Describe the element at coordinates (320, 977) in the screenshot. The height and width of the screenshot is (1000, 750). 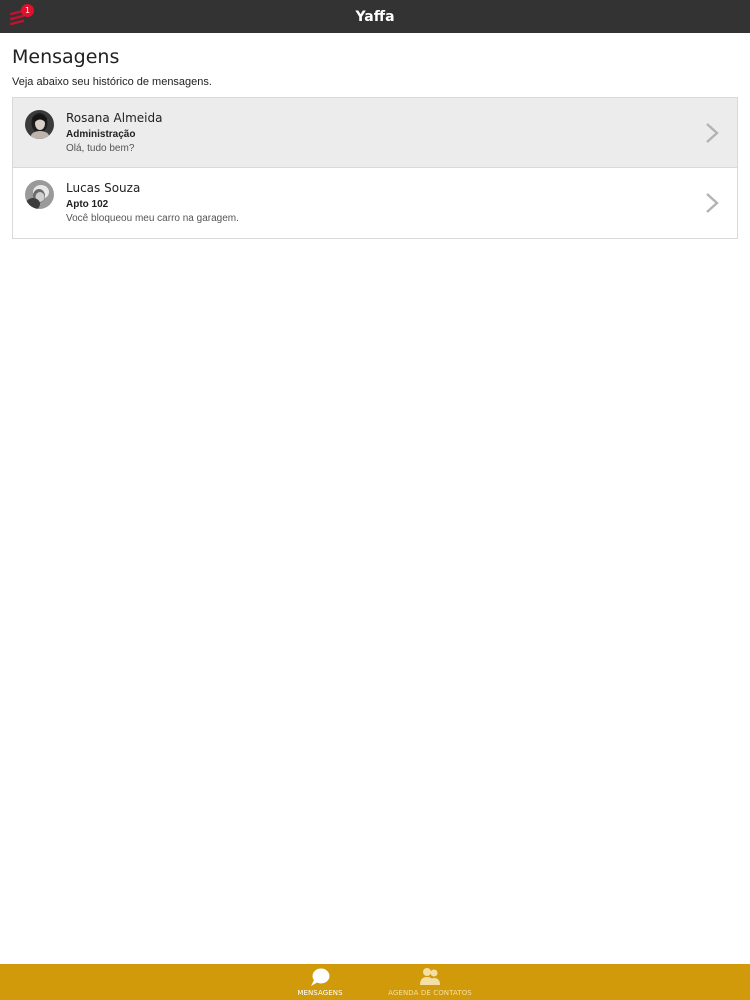
I see `chat-bubble-icon` at that location.